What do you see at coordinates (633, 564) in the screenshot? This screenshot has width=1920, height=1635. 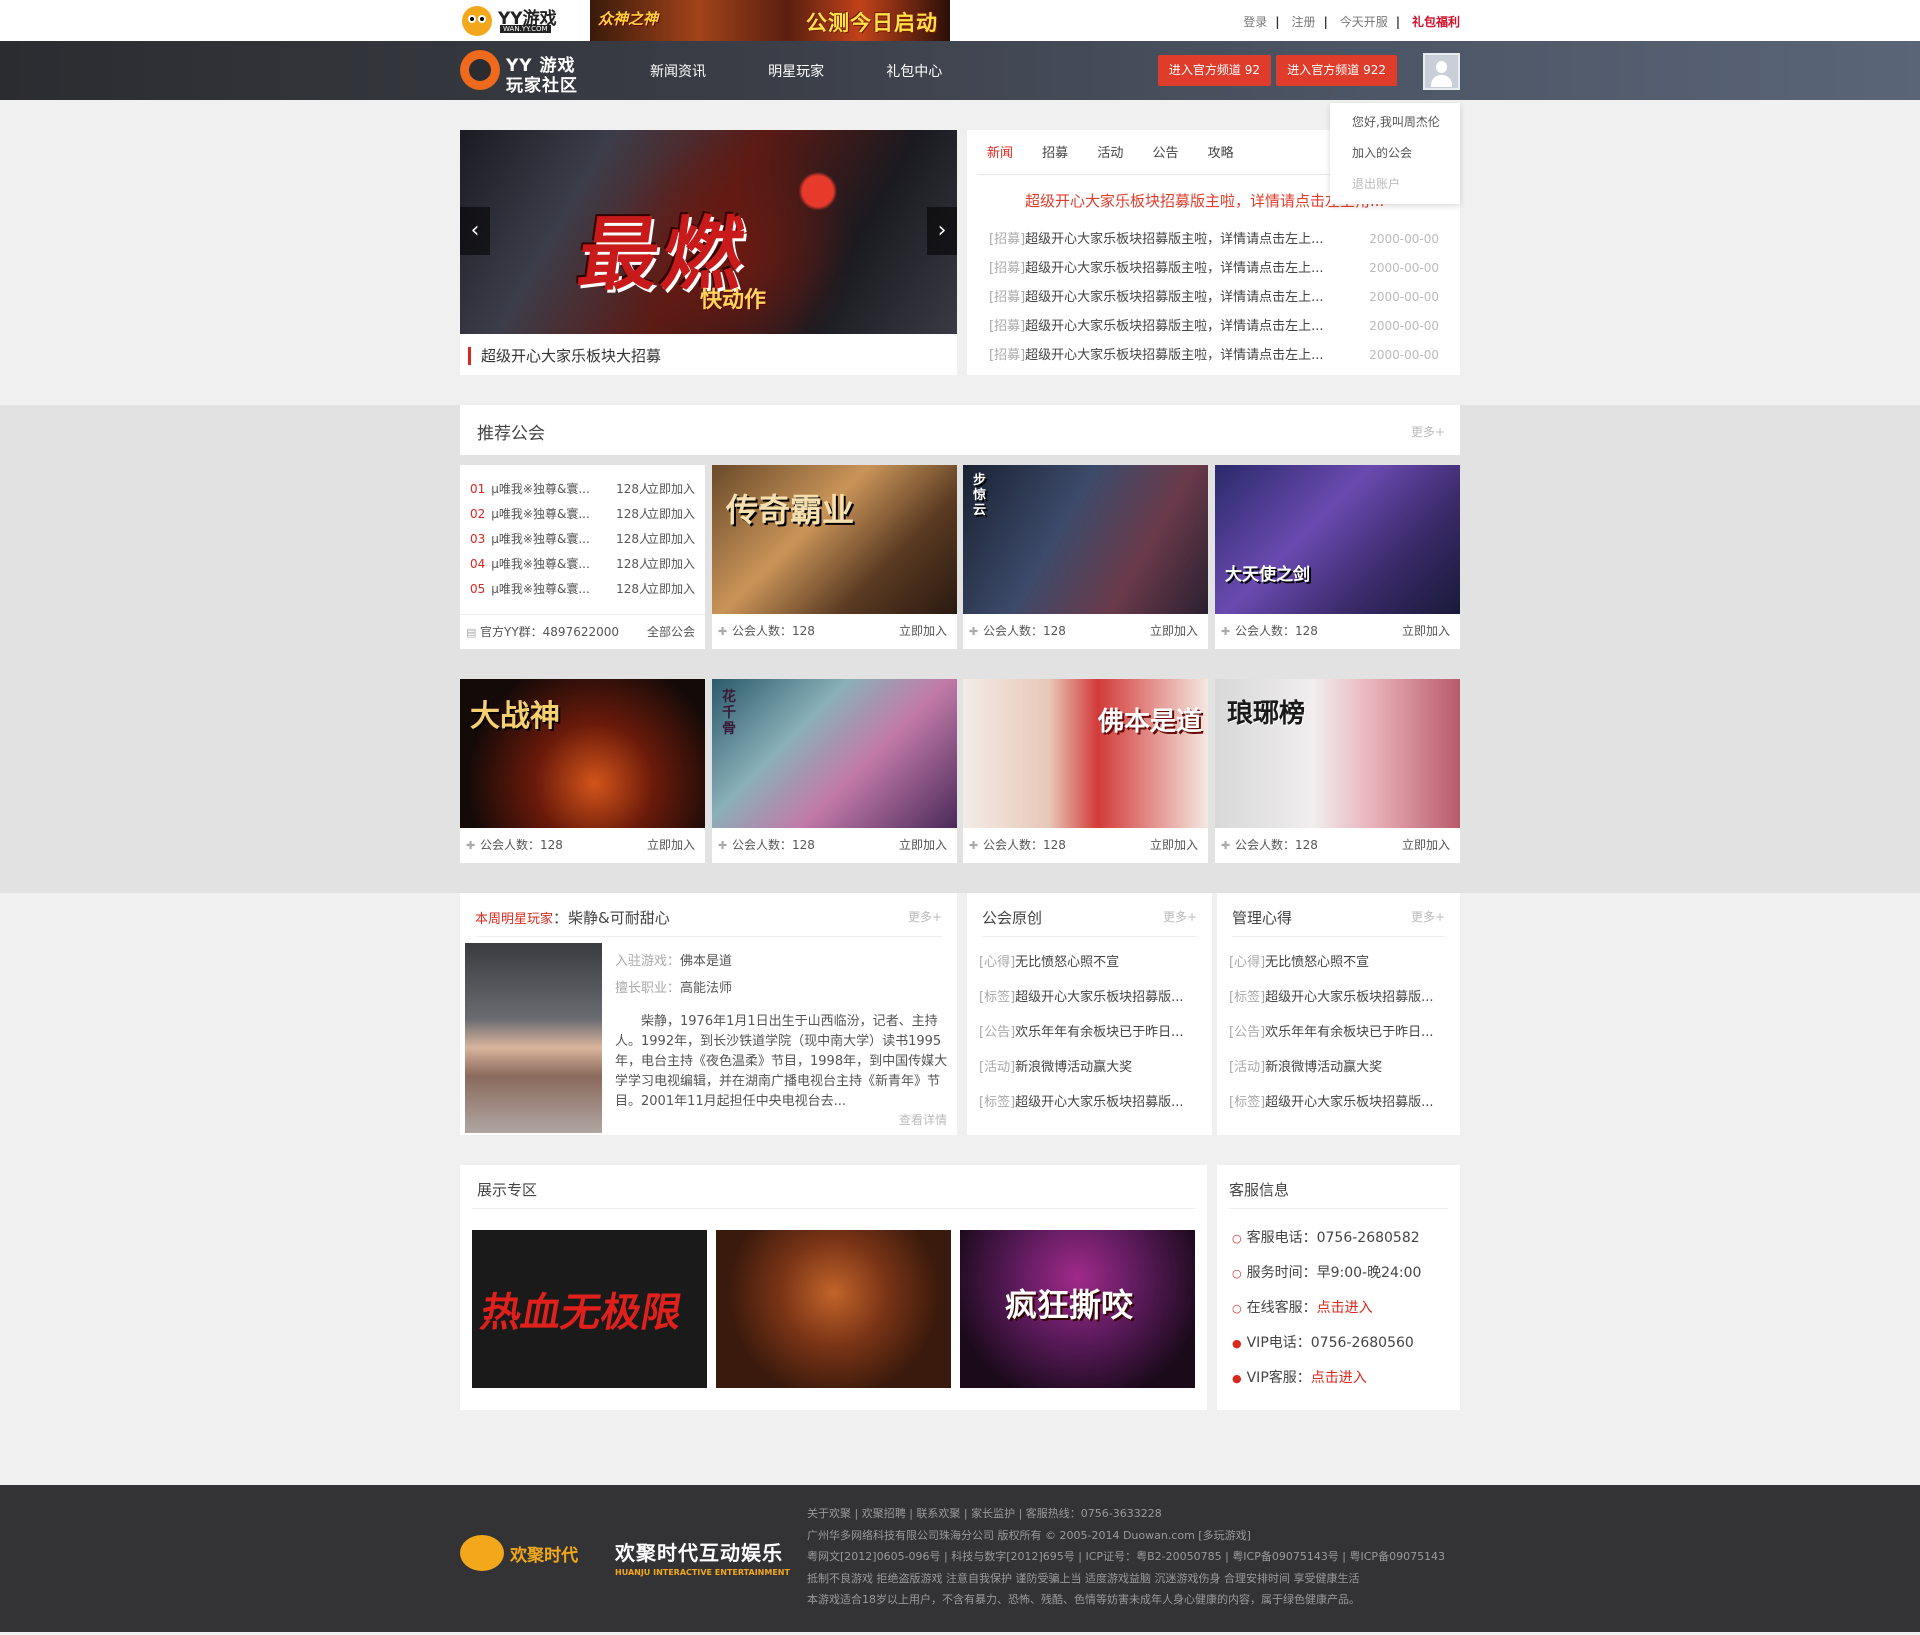 I see `guild-count: 128人` at bounding box center [633, 564].